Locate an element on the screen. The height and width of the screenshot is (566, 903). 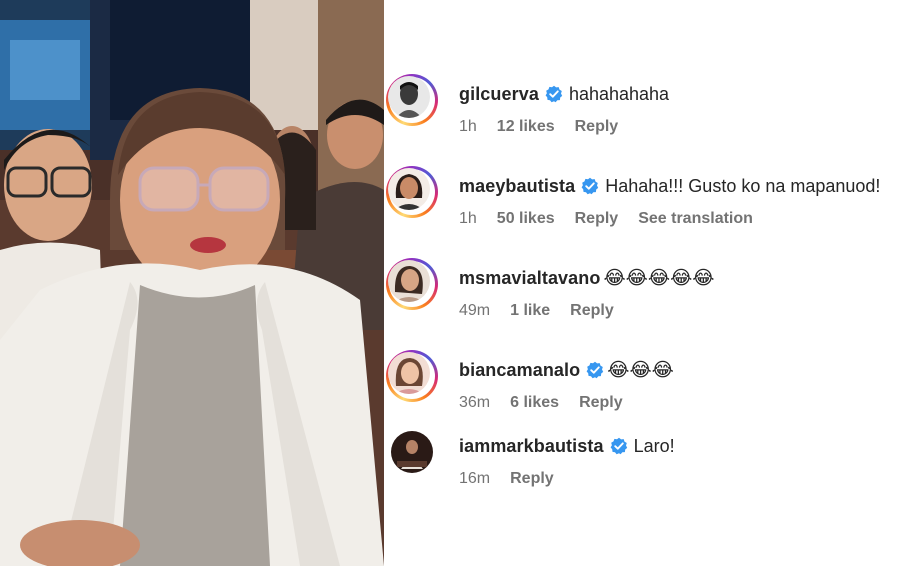
comment-item: iammarkbautista Laro! 16m Reply is located at coordinates (643, 466).